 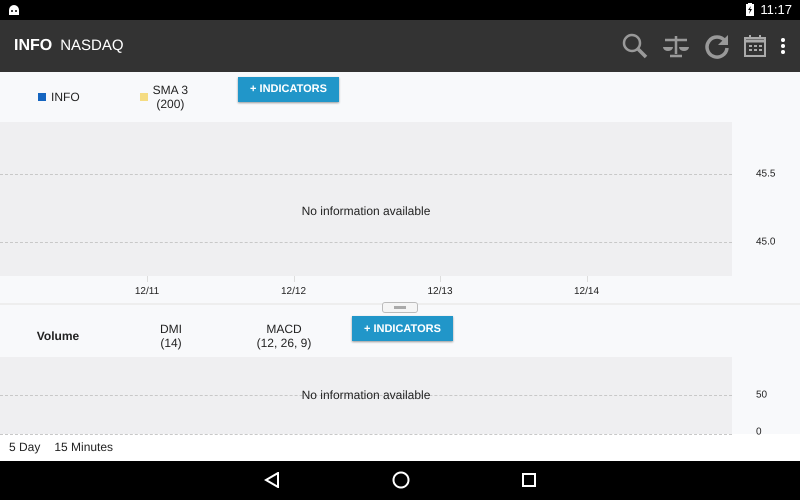 I want to click on y-axis-label: 45.0, so click(x=766, y=242).